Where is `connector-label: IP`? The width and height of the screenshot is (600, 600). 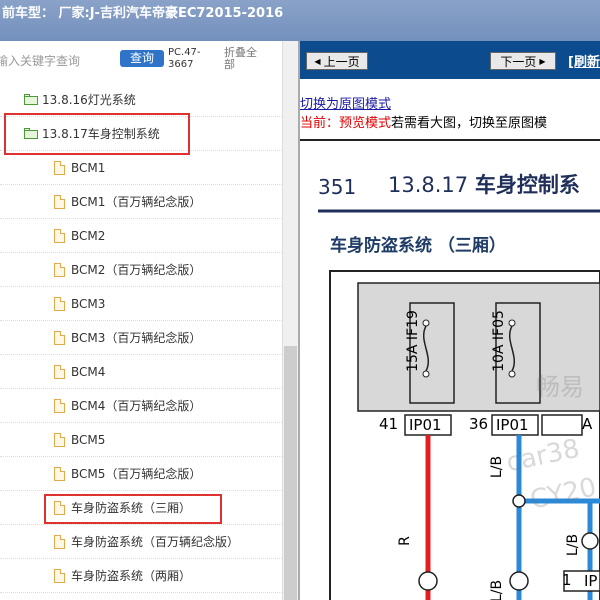
connector-label: IP is located at coordinates (591, 581).